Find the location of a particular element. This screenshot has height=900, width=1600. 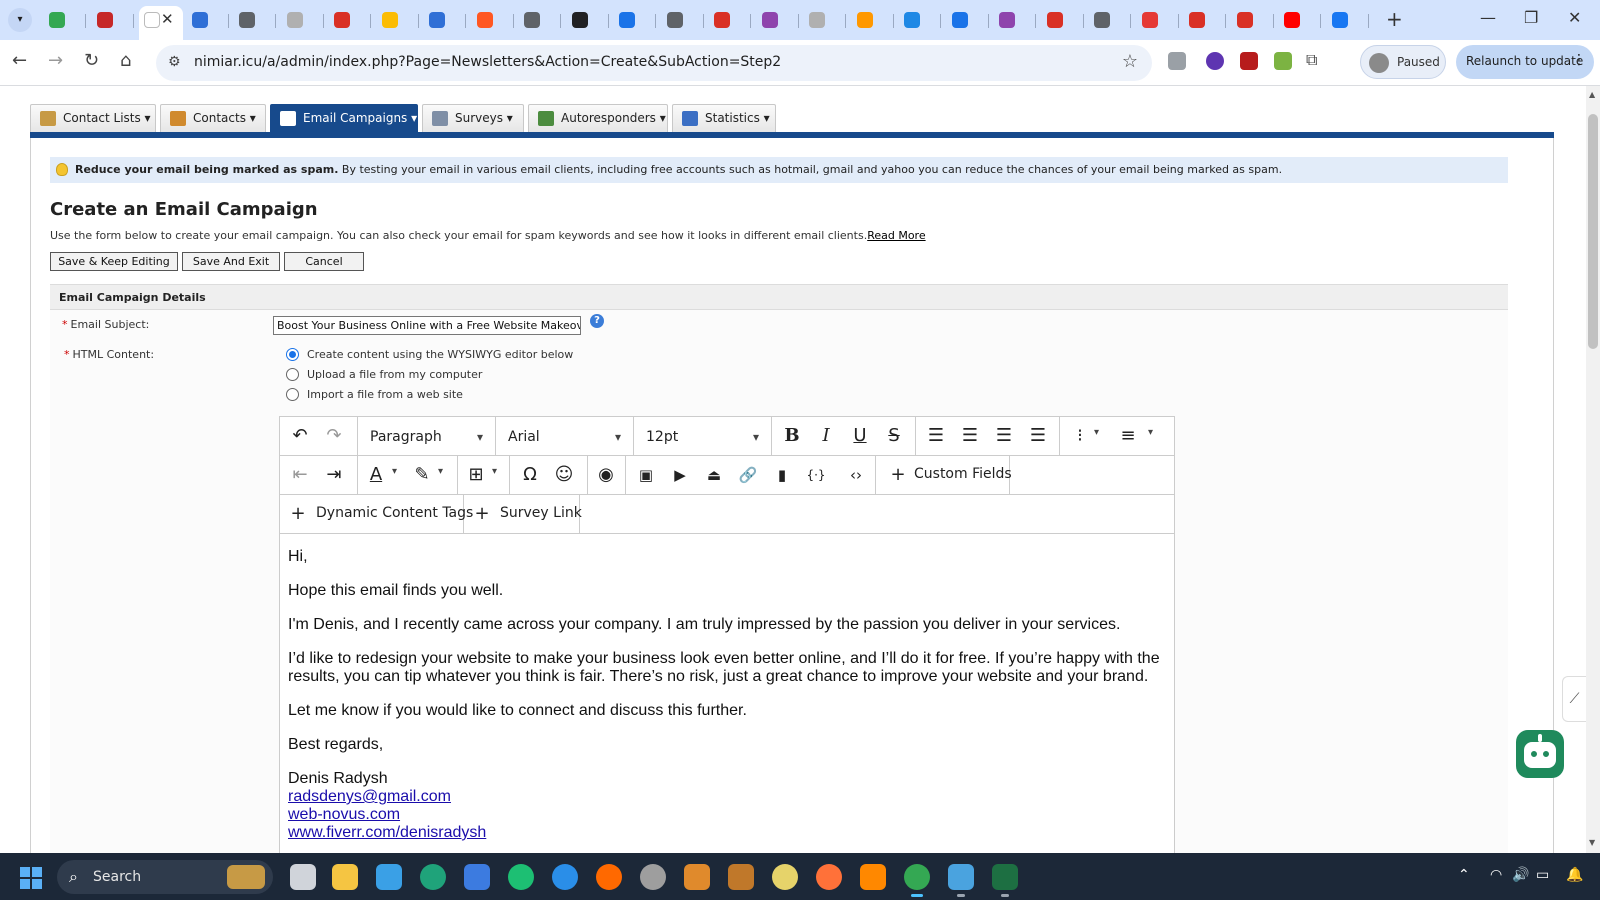

nav-tab-autoresponders: Autoresponders ▾ is located at coordinates (598, 118).